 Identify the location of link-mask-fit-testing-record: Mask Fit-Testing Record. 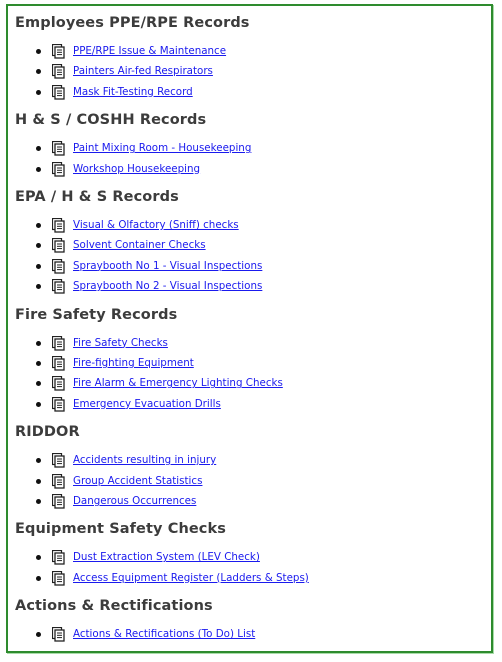
(133, 92).